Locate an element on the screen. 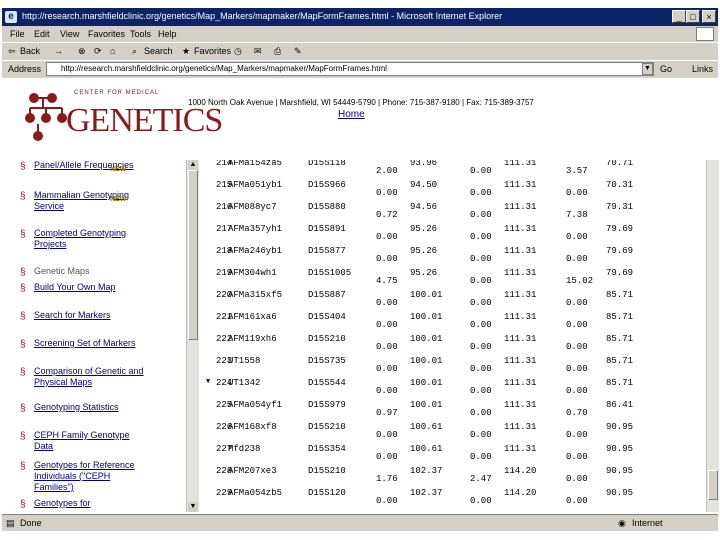 The width and height of the screenshot is (720, 540). back-arrow-icon: ⇦ is located at coordinates (12, 51).